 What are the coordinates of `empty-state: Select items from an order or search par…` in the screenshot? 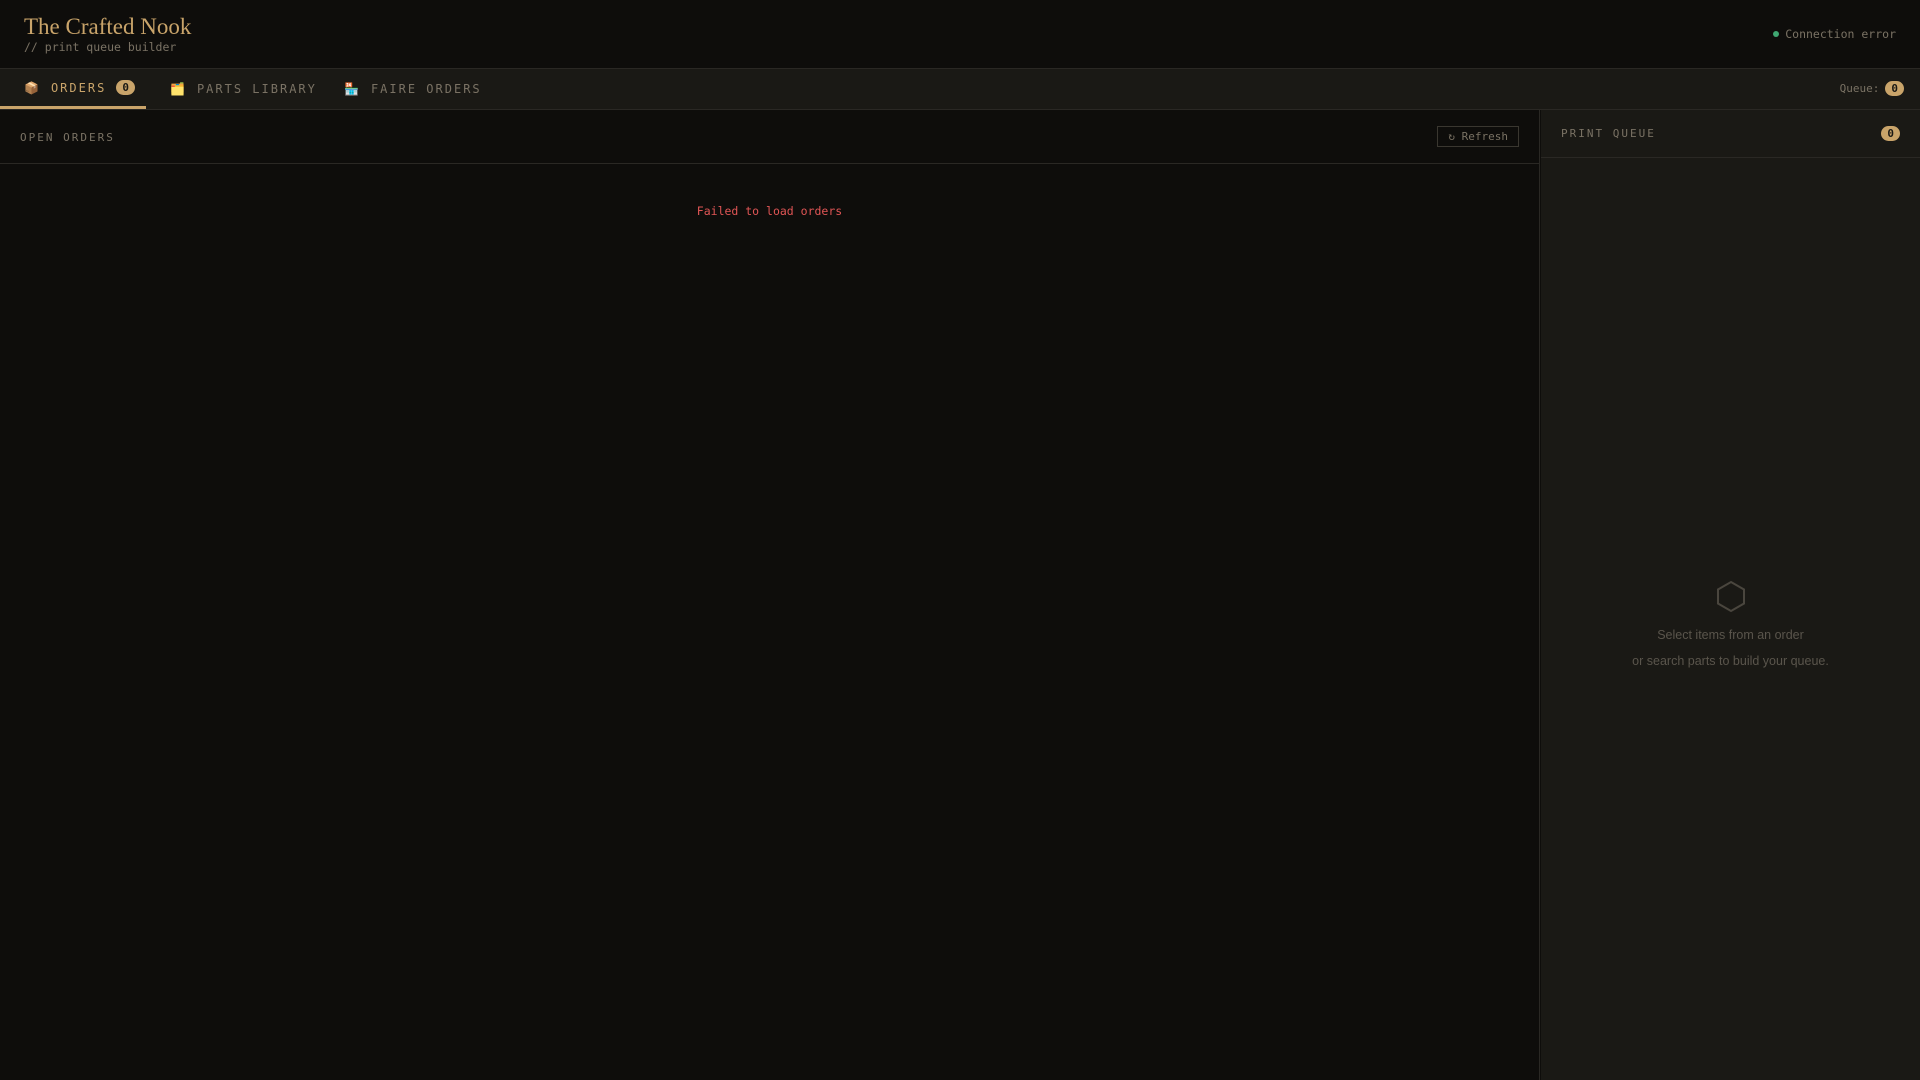 It's located at (1730, 627).